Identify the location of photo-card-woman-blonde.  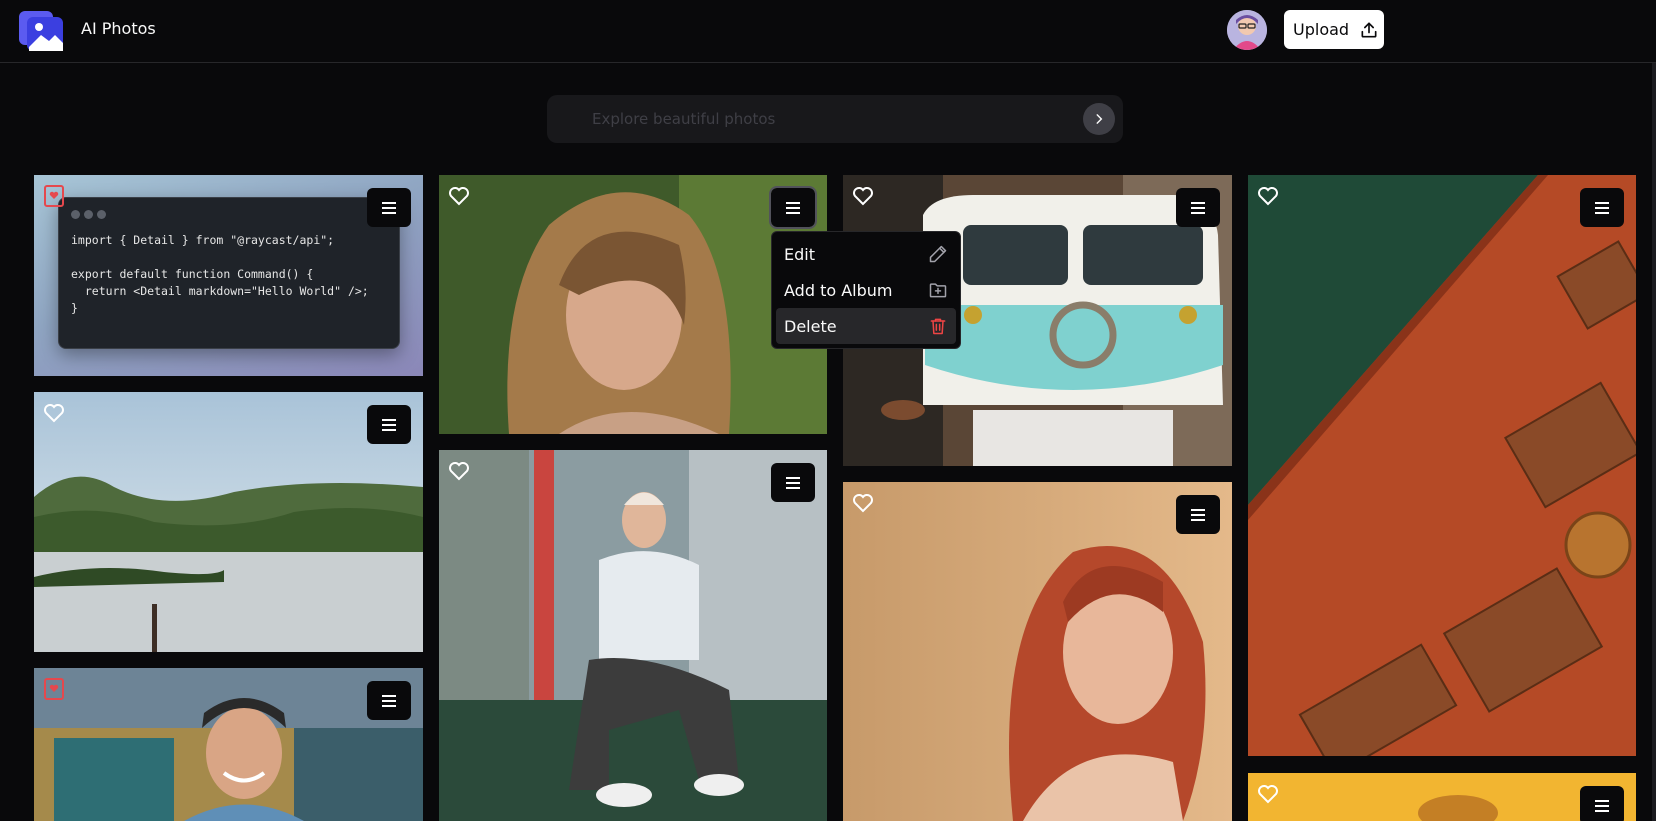
(633, 304).